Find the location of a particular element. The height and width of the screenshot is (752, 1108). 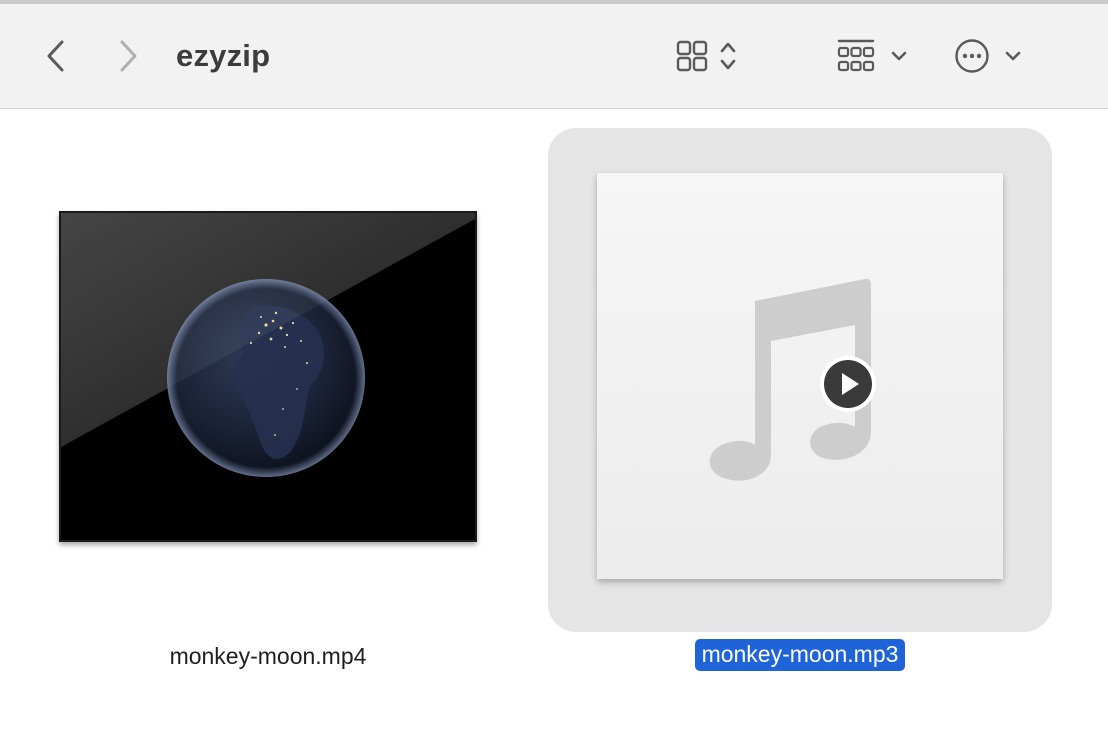

chevron-left-icon is located at coordinates (55, 56).